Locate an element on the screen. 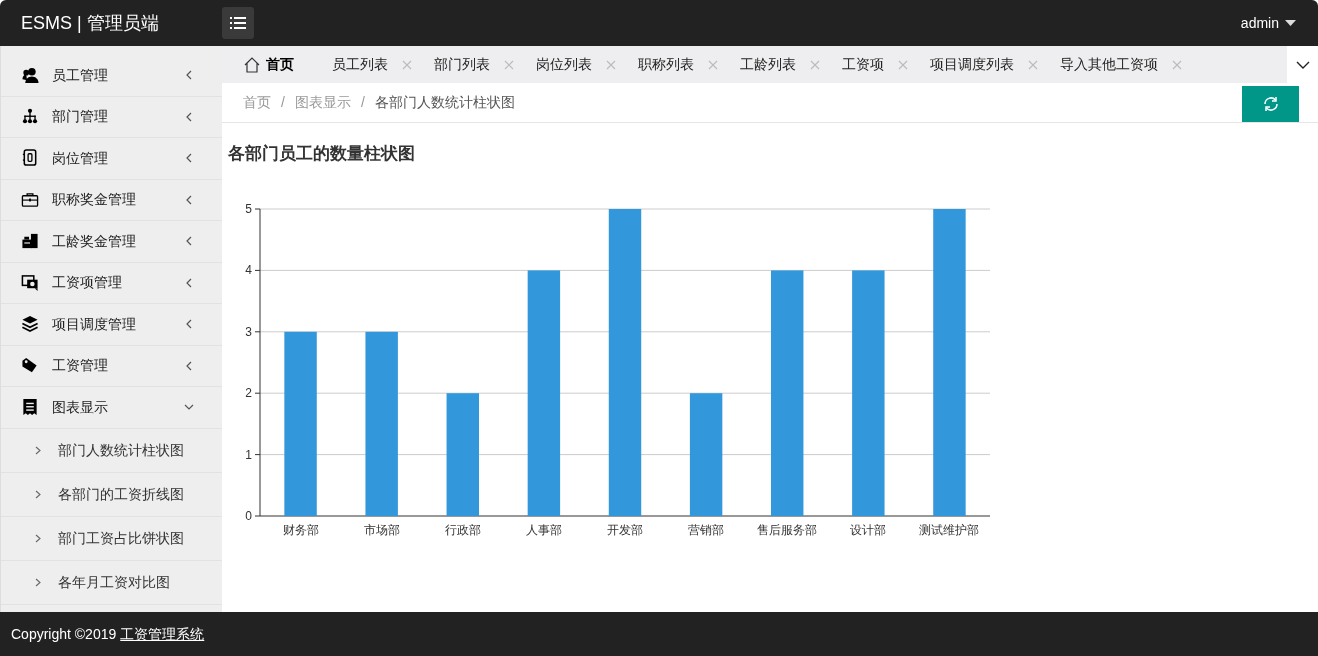 The image size is (1318, 656). submenu-item: 各部门的工资折线图 is located at coordinates (111, 494).